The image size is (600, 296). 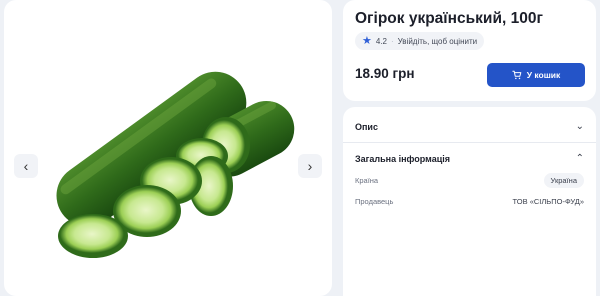 I want to click on general-info-heading: Загальна інформація, so click(x=402, y=158).